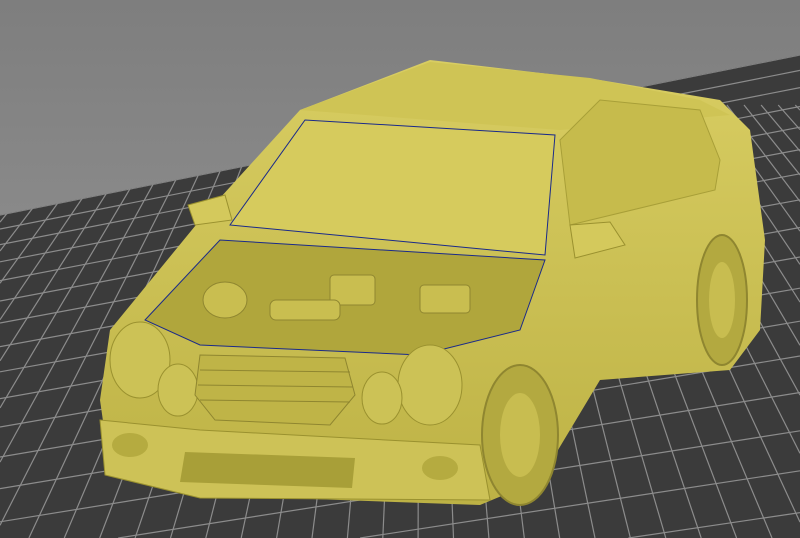 Image resolution: width=800 pixels, height=538 pixels. What do you see at coordinates (275, 390) in the screenshot?
I see `grille` at bounding box center [275, 390].